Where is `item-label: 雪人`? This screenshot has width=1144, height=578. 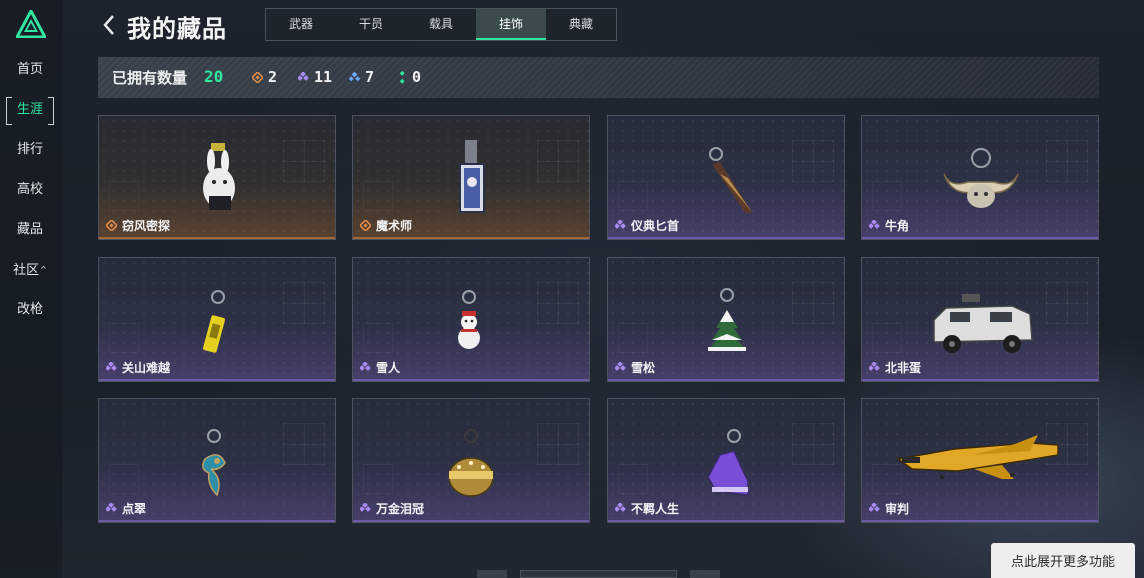 item-label: 雪人 is located at coordinates (380, 367).